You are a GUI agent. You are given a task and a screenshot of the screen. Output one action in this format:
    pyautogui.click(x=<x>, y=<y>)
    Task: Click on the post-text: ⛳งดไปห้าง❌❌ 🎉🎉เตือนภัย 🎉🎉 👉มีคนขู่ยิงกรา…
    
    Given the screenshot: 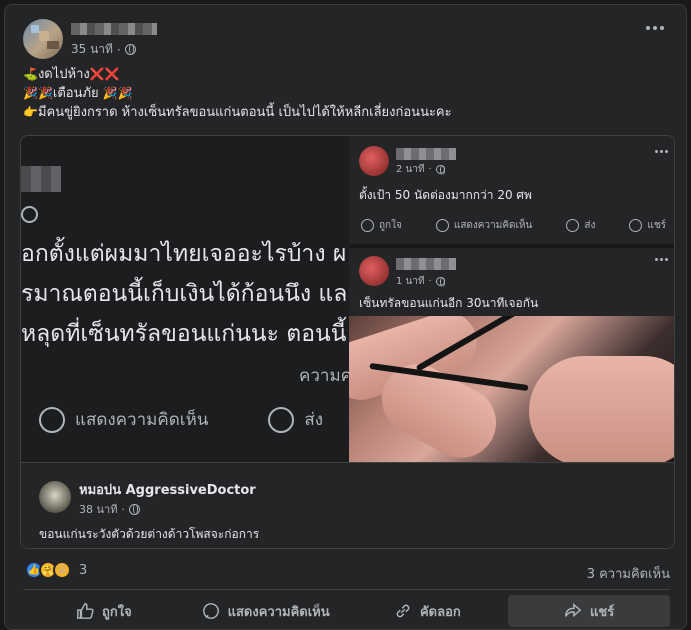 What is the action you would take?
    pyautogui.click(x=348, y=93)
    